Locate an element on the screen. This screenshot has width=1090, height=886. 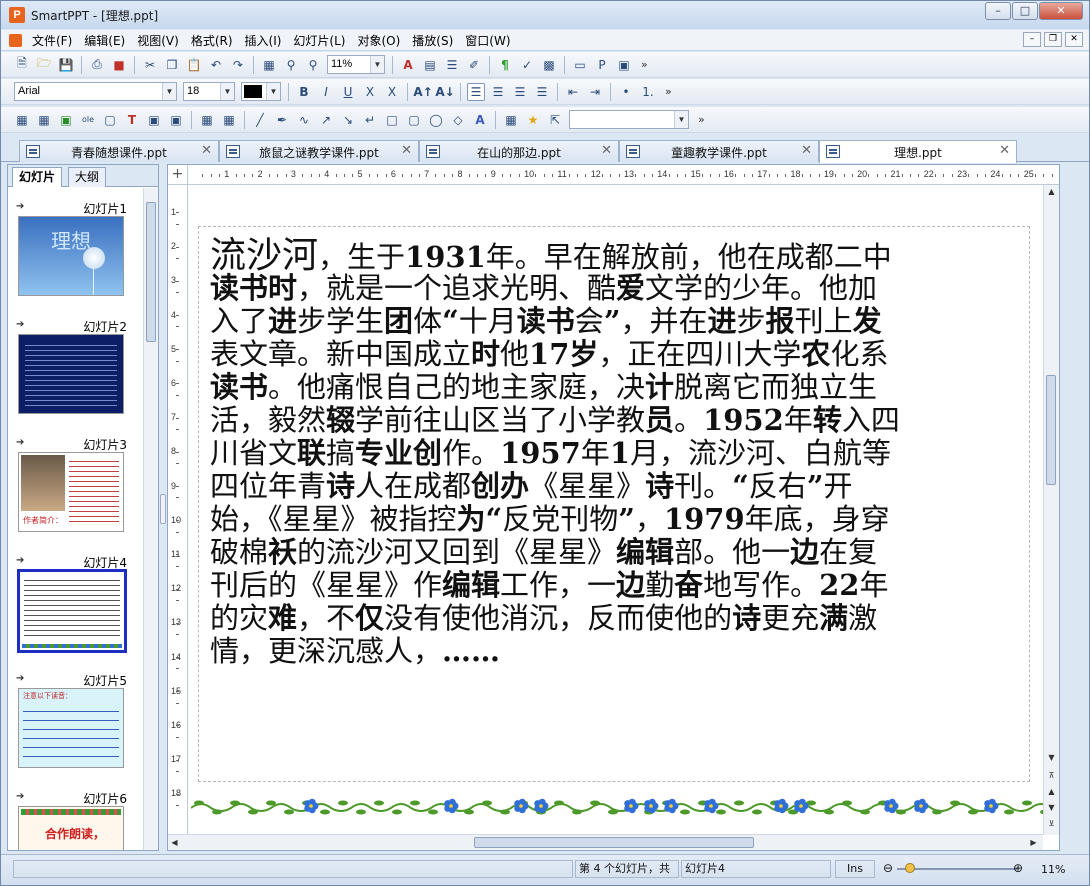
slides-scroll-thumb is located at coordinates (151, 272).